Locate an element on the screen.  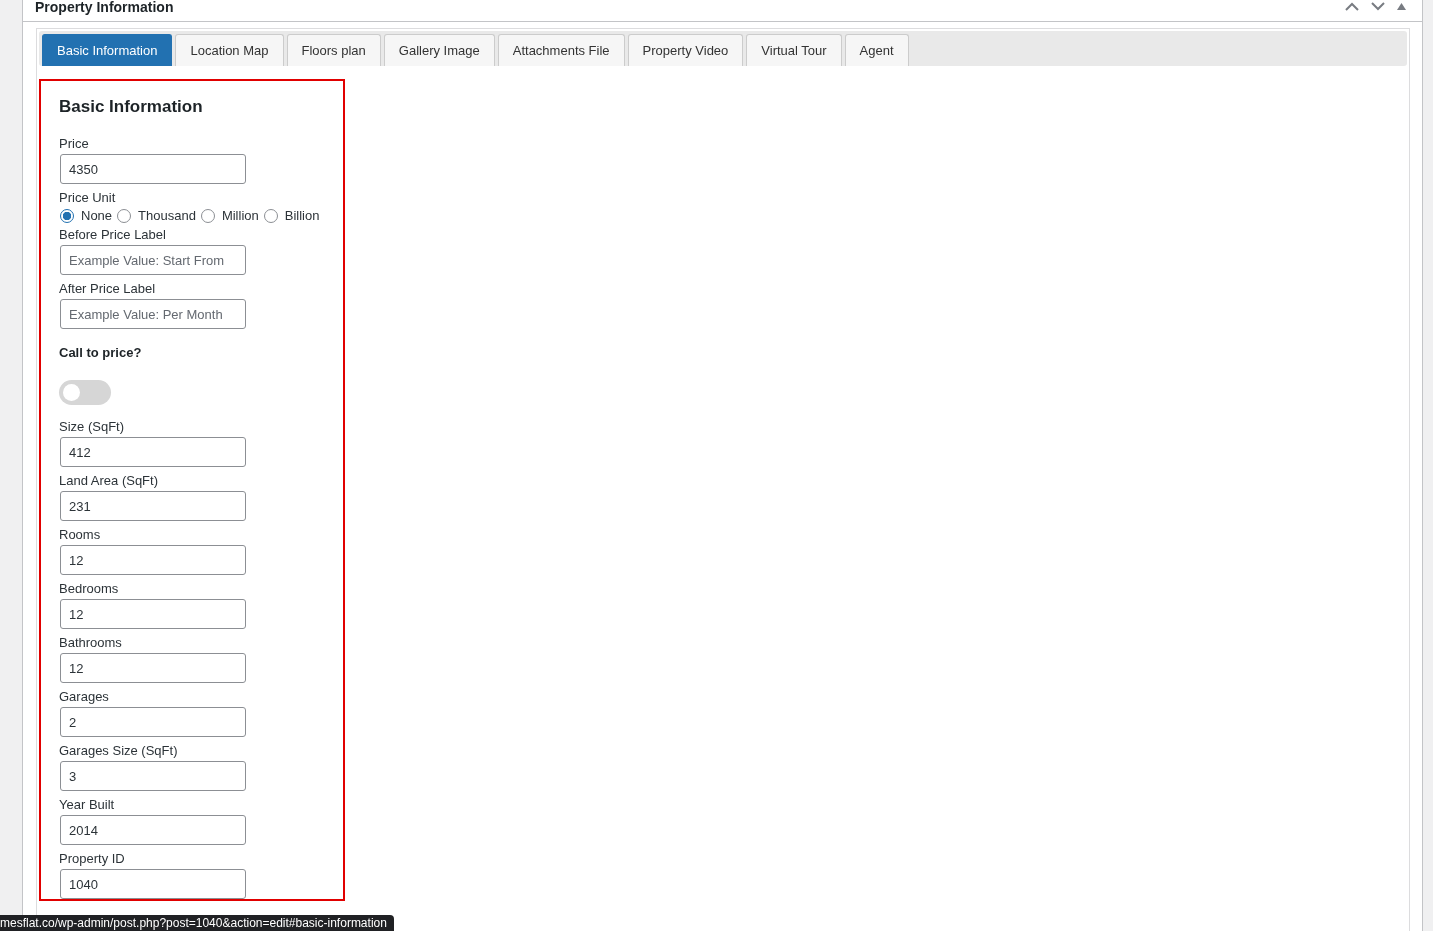
radio-label: None is located at coordinates (97, 215).